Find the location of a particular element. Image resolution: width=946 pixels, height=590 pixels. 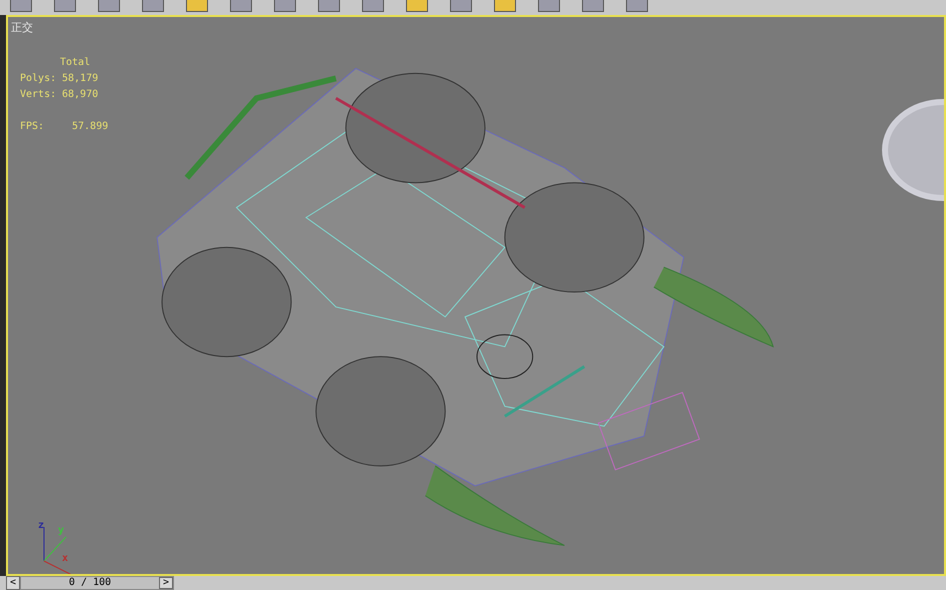

stat-value: 58,179 is located at coordinates (80, 79).